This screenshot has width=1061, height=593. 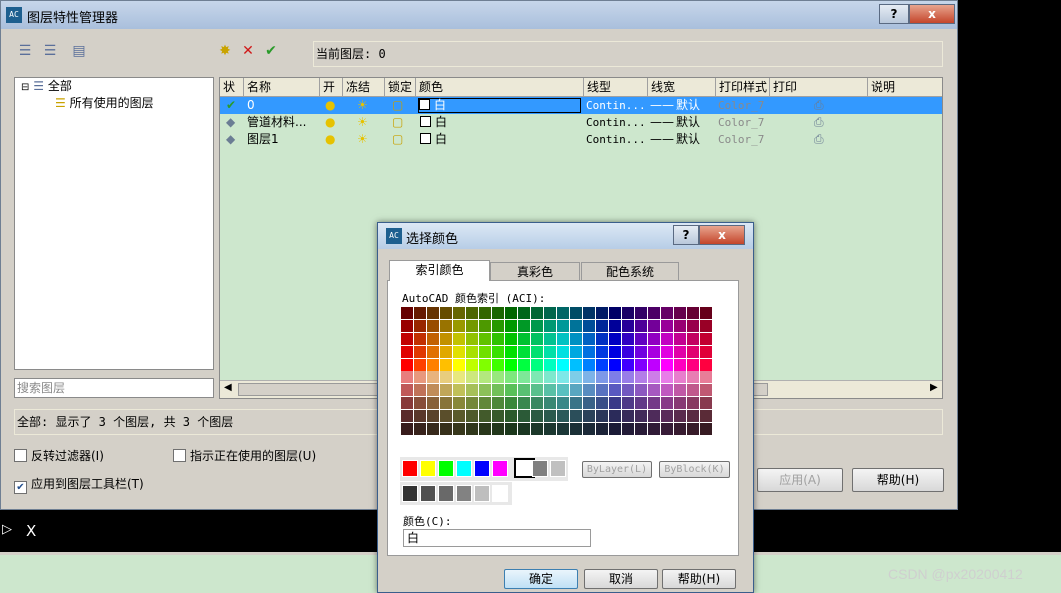 What do you see at coordinates (699, 579) in the screenshot?
I see `dialog-help-button: 帮助(H)` at bounding box center [699, 579].